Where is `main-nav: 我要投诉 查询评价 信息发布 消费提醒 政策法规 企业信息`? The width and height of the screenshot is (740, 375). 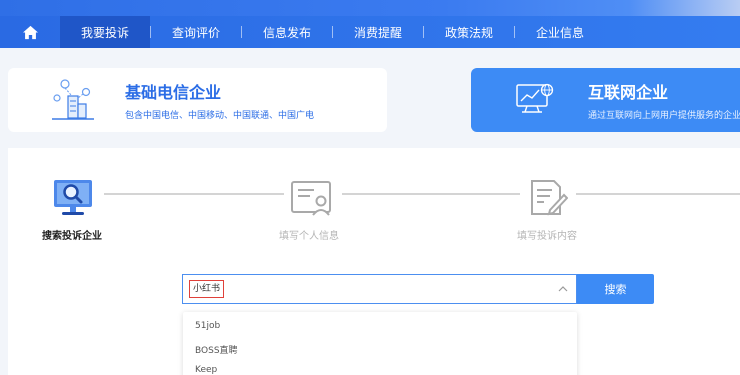 main-nav: 我要投诉 查询评价 信息发布 消费提醒 政策法规 企业信息 is located at coordinates (370, 32).